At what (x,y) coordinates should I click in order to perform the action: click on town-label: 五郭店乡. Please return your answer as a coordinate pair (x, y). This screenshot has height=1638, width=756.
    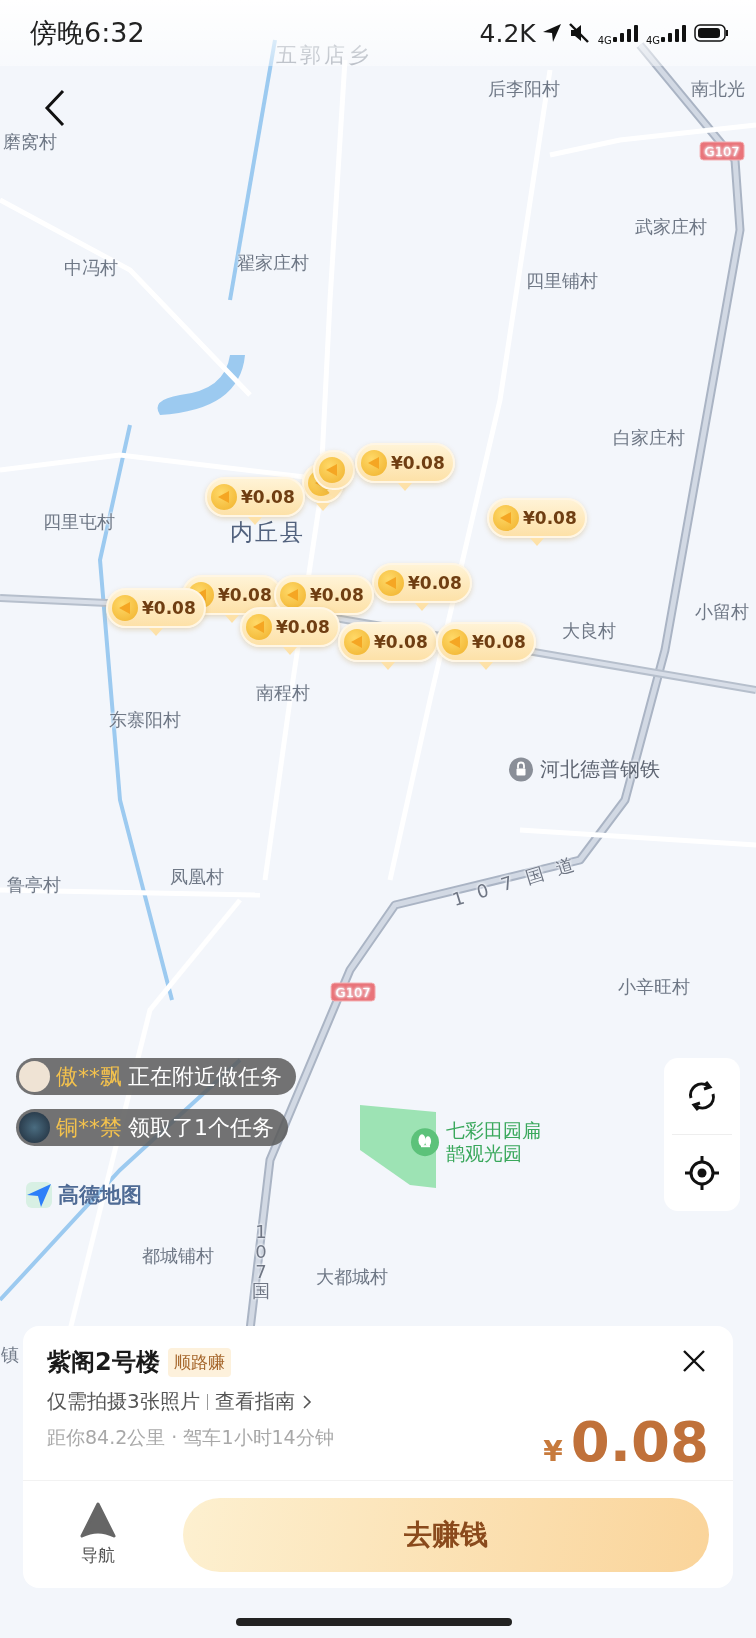
    Looking at the image, I should click on (324, 55).